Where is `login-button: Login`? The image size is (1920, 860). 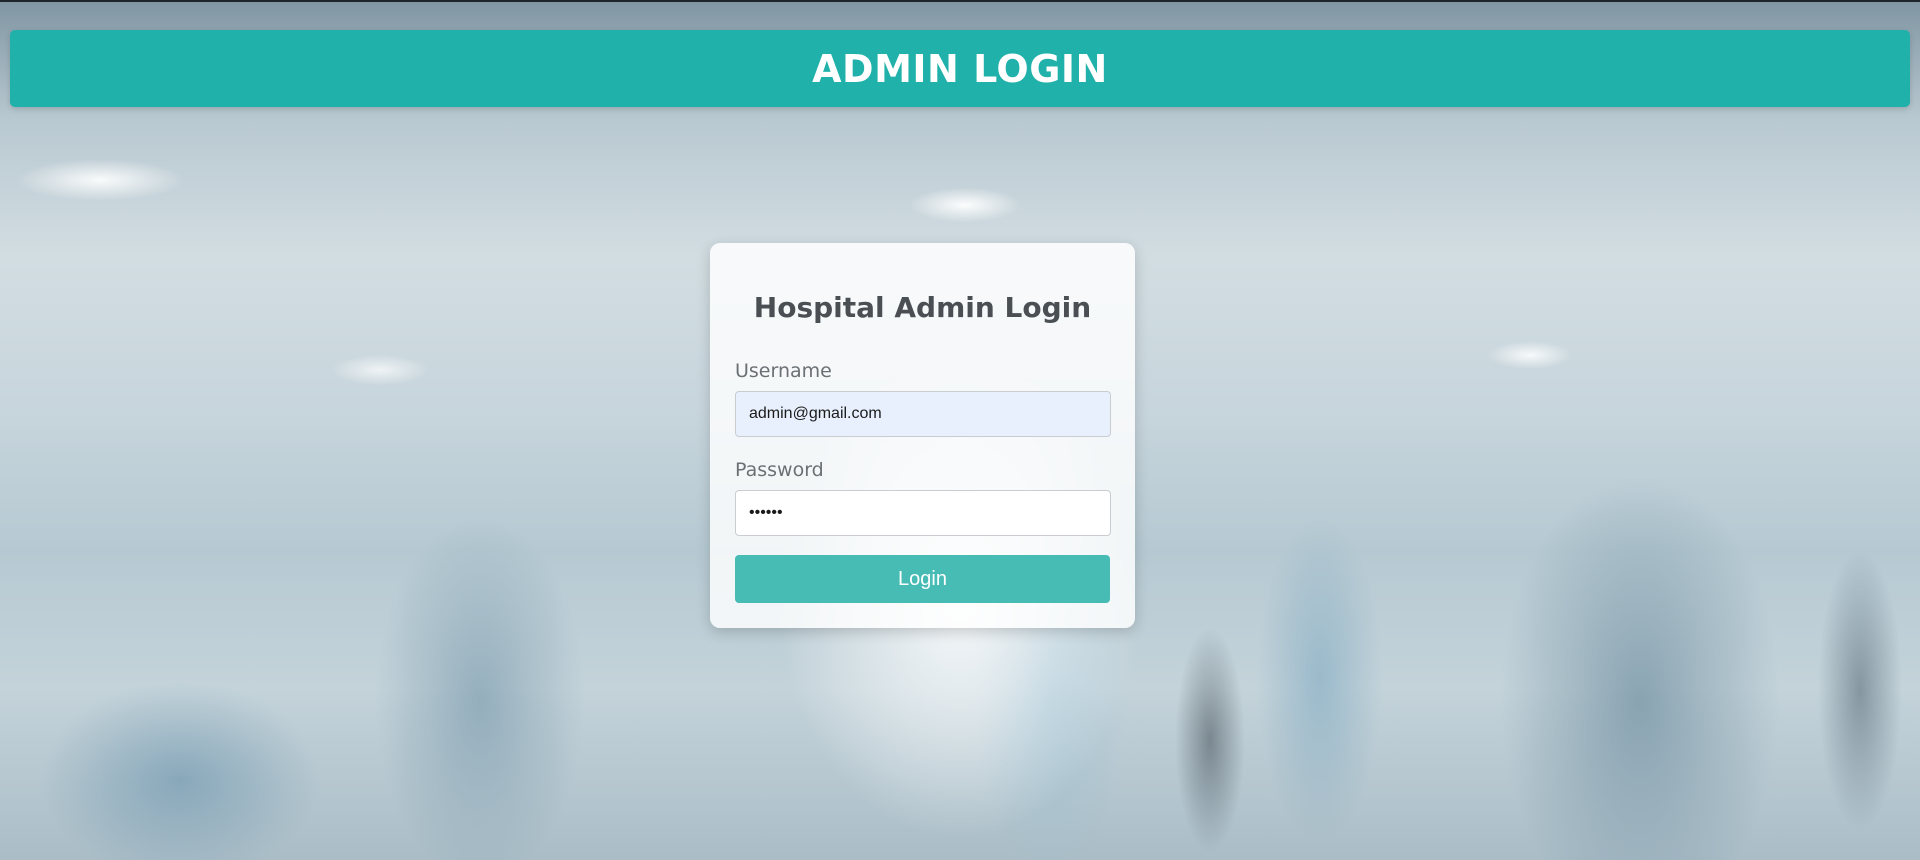 login-button: Login is located at coordinates (922, 579).